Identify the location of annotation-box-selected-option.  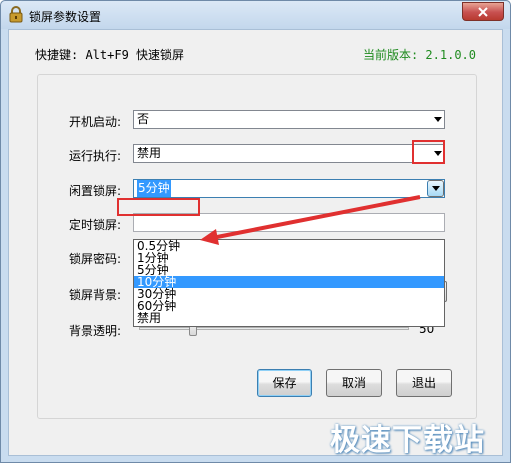
(158, 207).